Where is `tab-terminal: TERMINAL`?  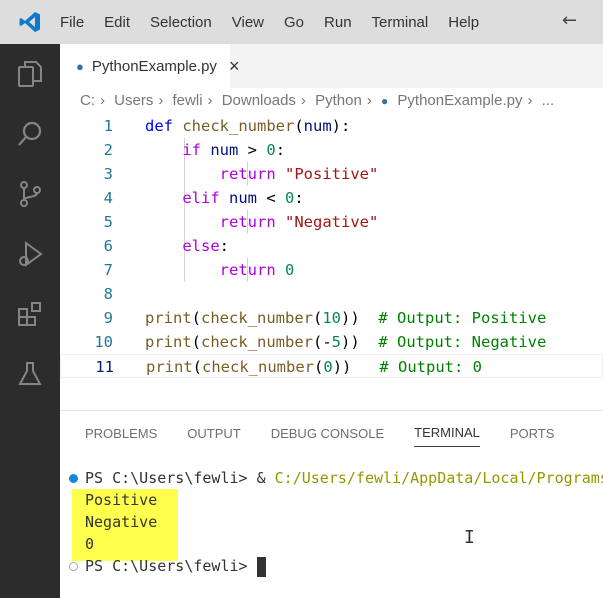
tab-terminal: TERMINAL is located at coordinates (447, 433).